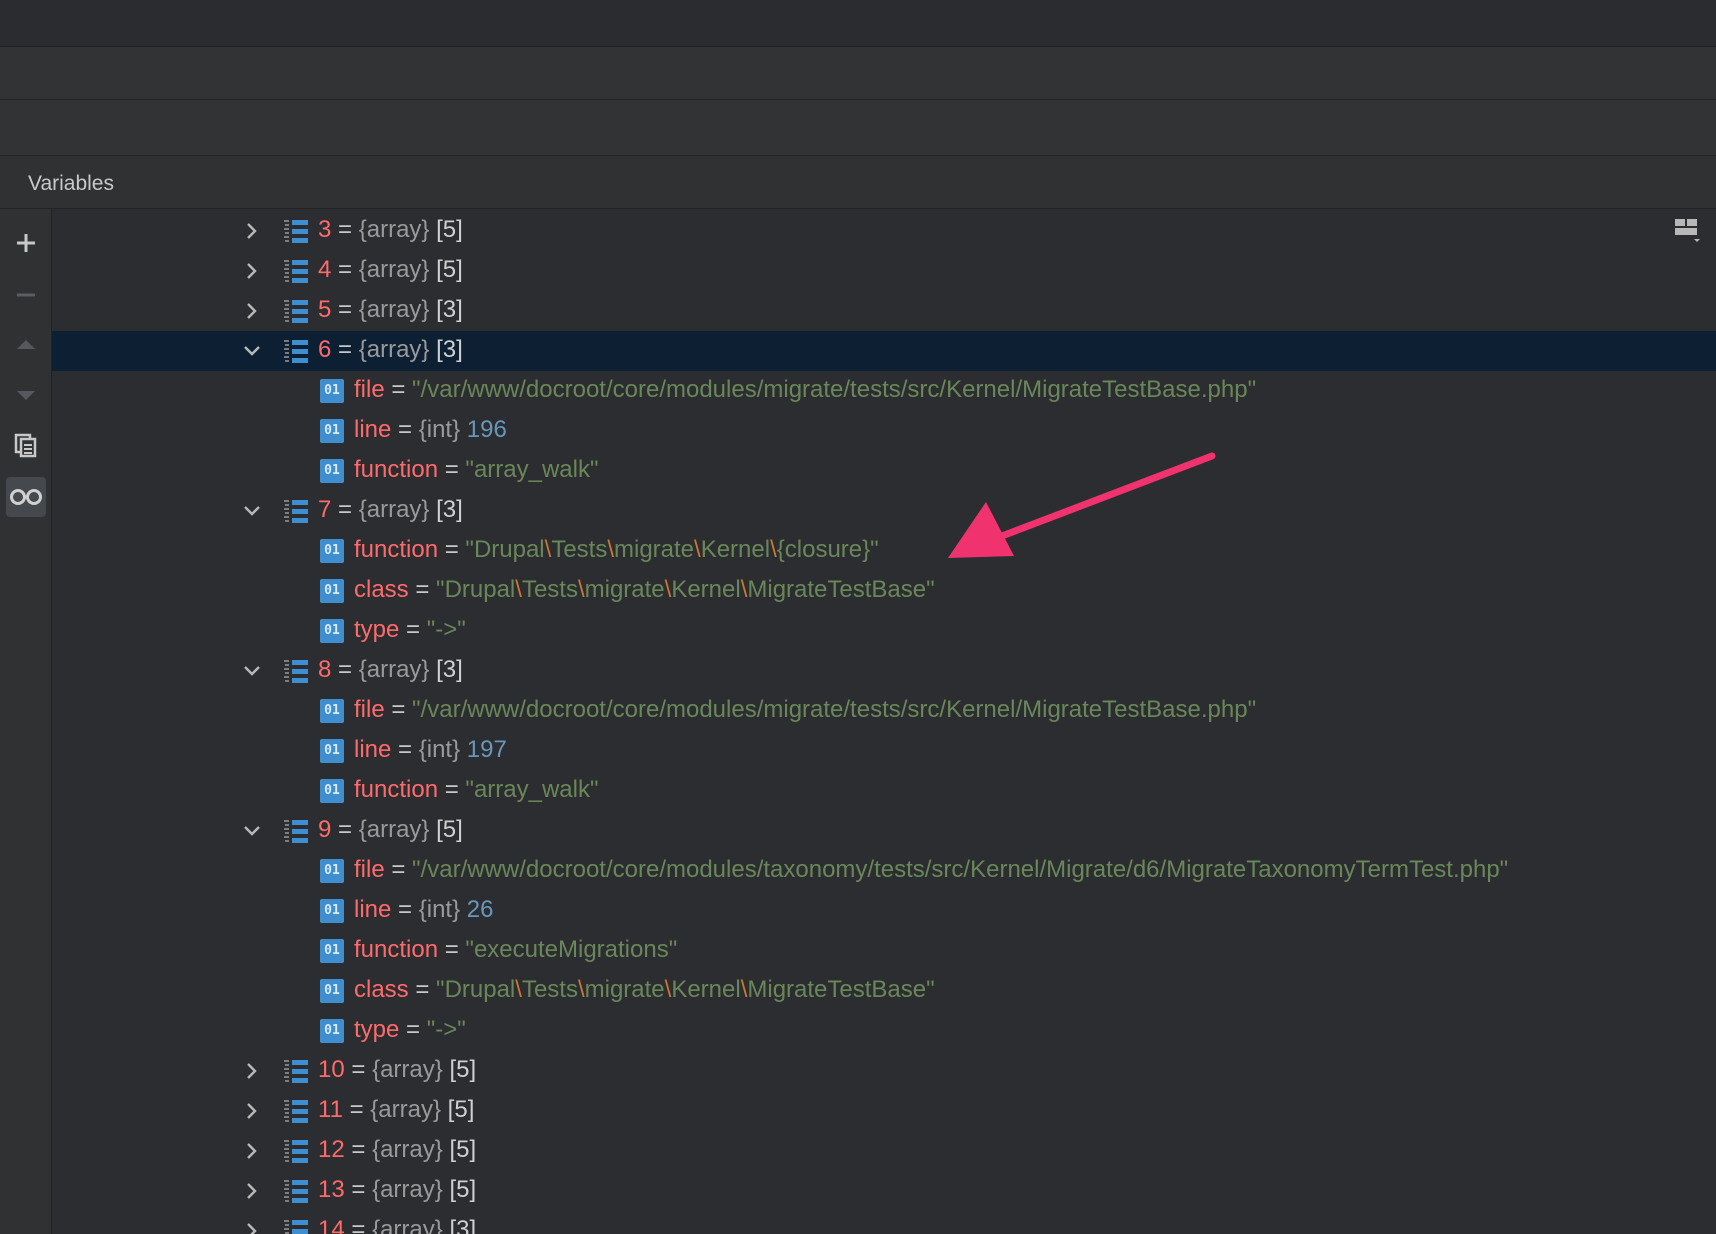 This screenshot has height=1234, width=1716. What do you see at coordinates (858, 182) in the screenshot?
I see `variables-tab-header: Variables` at bounding box center [858, 182].